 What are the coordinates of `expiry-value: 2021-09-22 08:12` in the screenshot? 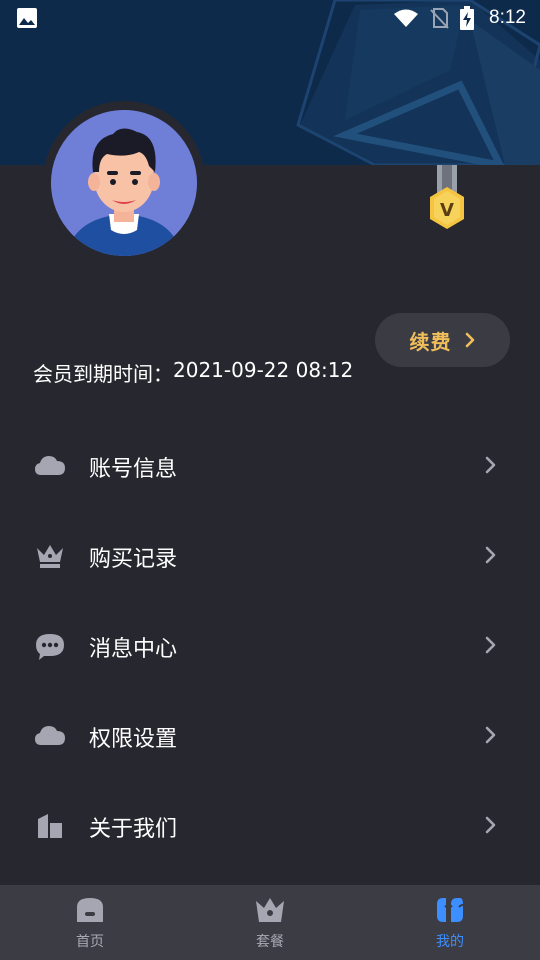 It's located at (263, 370).